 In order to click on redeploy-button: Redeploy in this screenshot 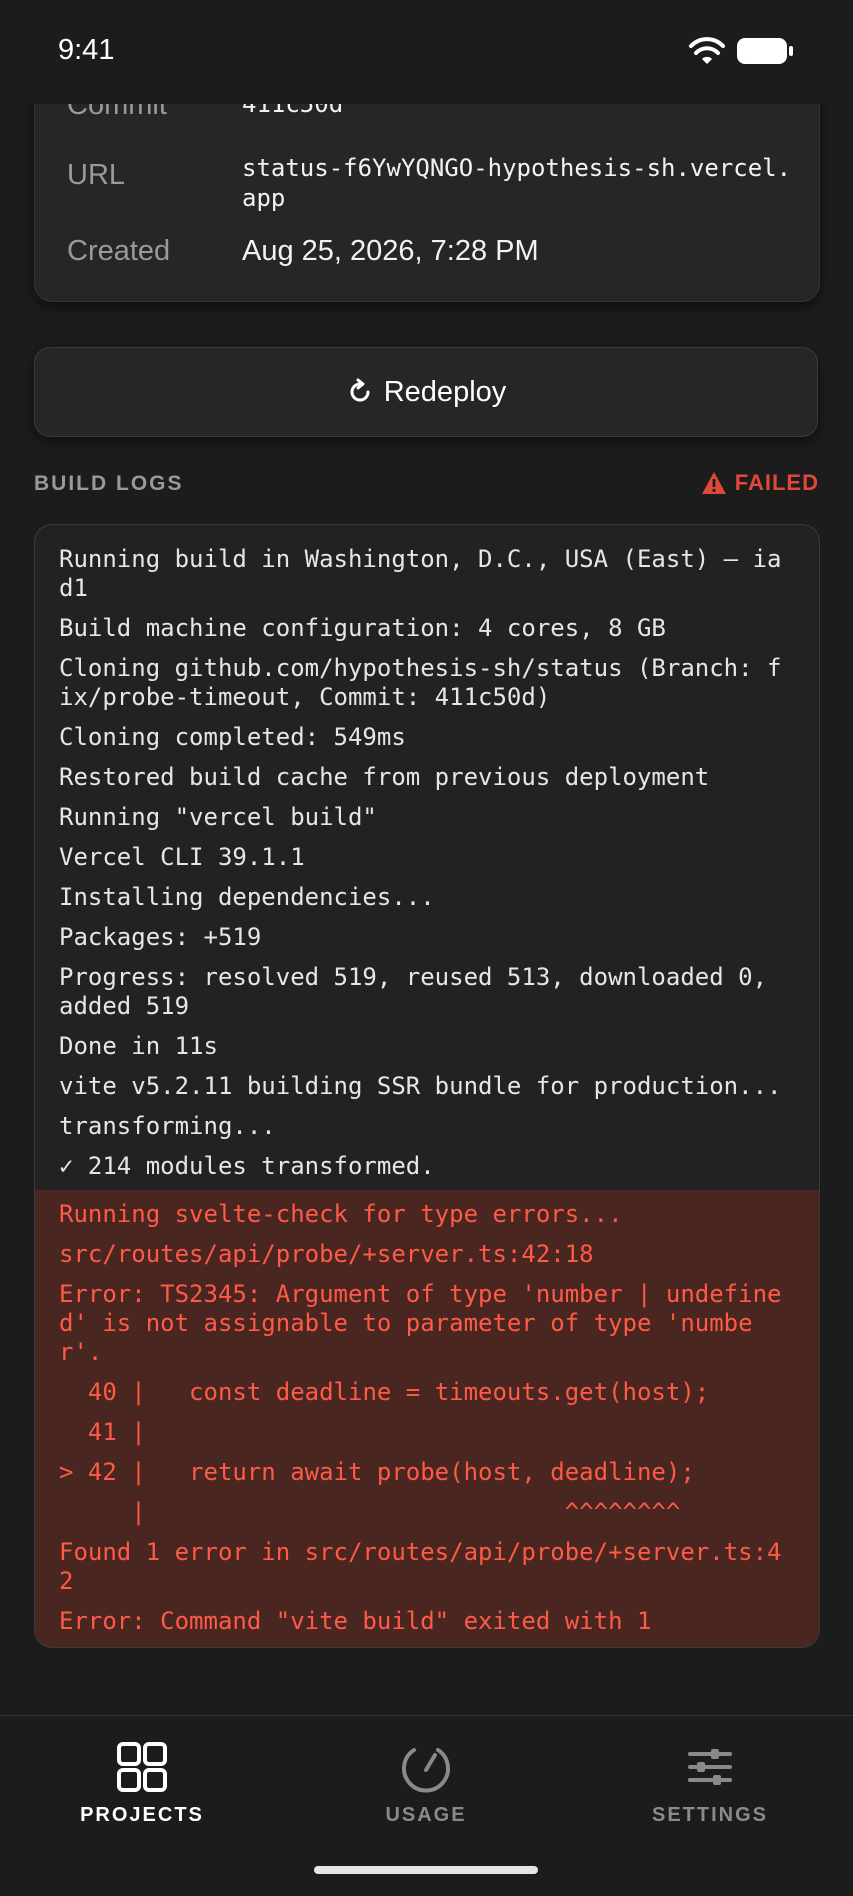, I will do `click(426, 392)`.